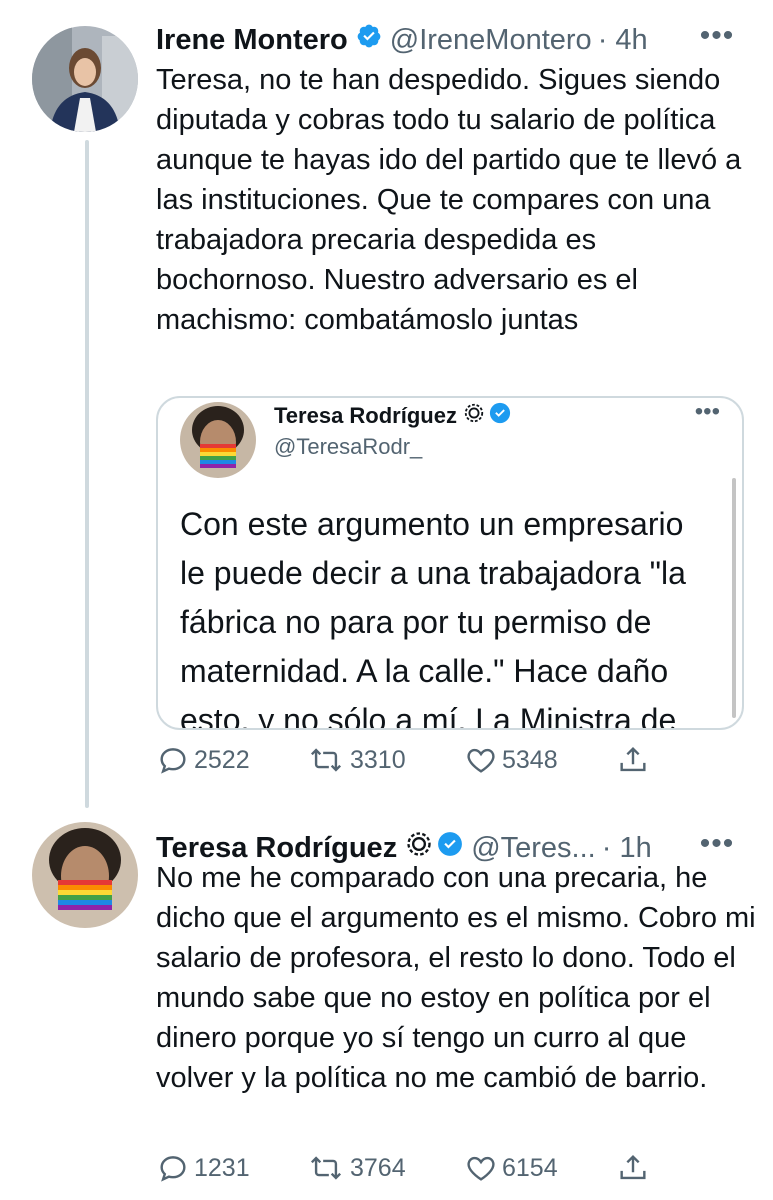 This screenshot has height=1200, width=773. I want to click on reply-button: 1231, so click(203, 1168).